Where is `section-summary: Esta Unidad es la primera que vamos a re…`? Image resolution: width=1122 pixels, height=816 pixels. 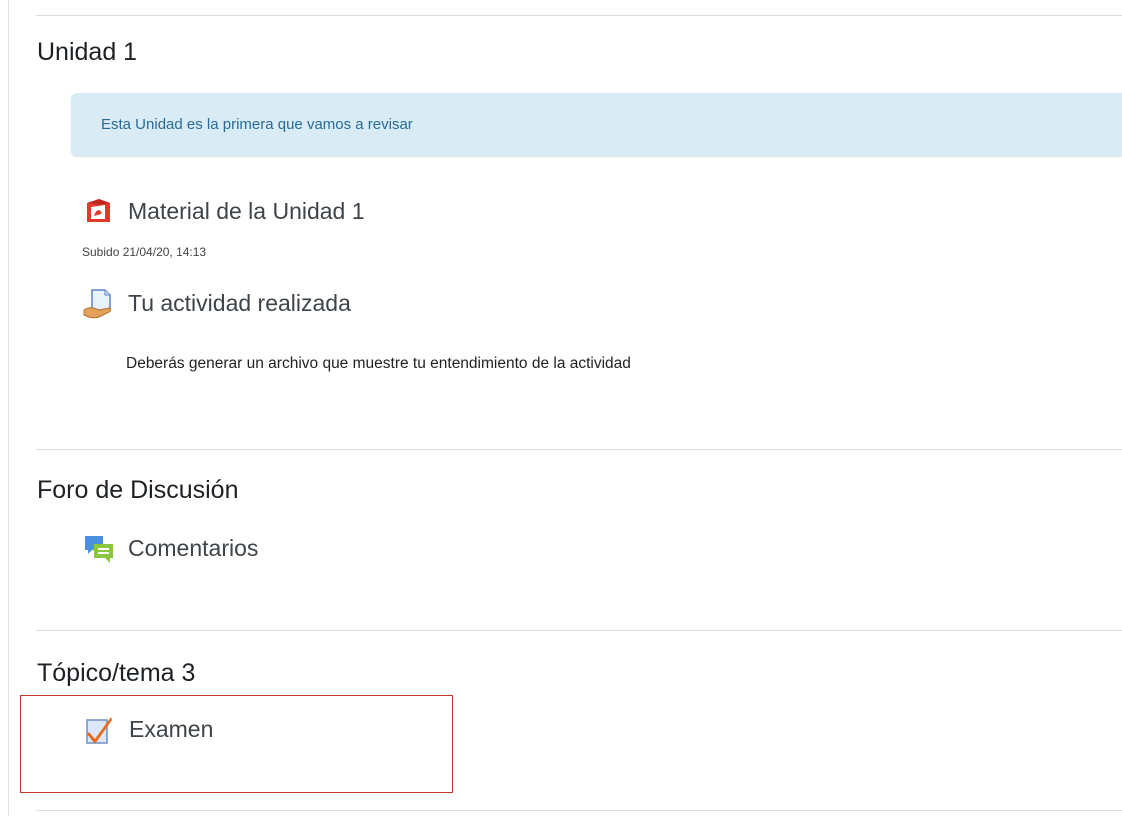 section-summary: Esta Unidad es la primera que vamos a re… is located at coordinates (596, 124).